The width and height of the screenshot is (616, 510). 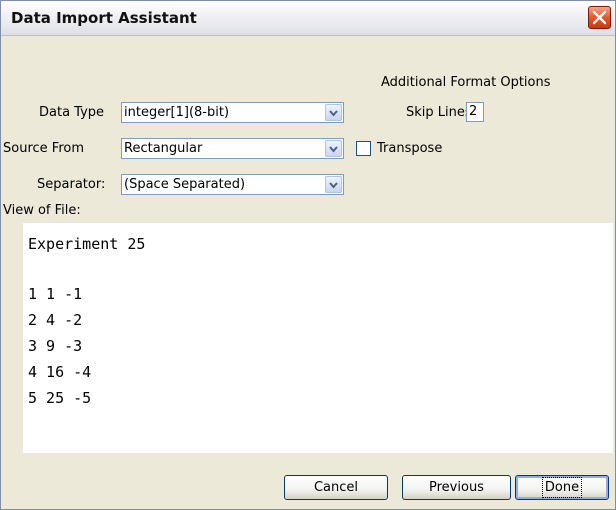 I want to click on transpose-label: Transpose, so click(x=410, y=148).